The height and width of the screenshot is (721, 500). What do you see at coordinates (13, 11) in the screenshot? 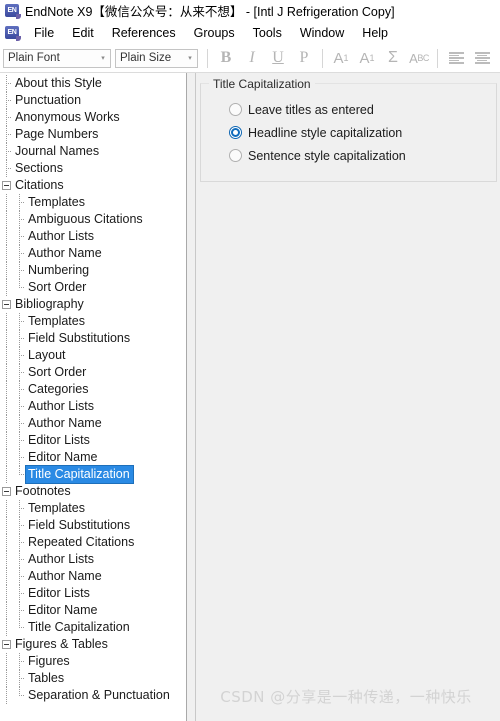
I see `endnote-app-icon: EN` at bounding box center [13, 11].